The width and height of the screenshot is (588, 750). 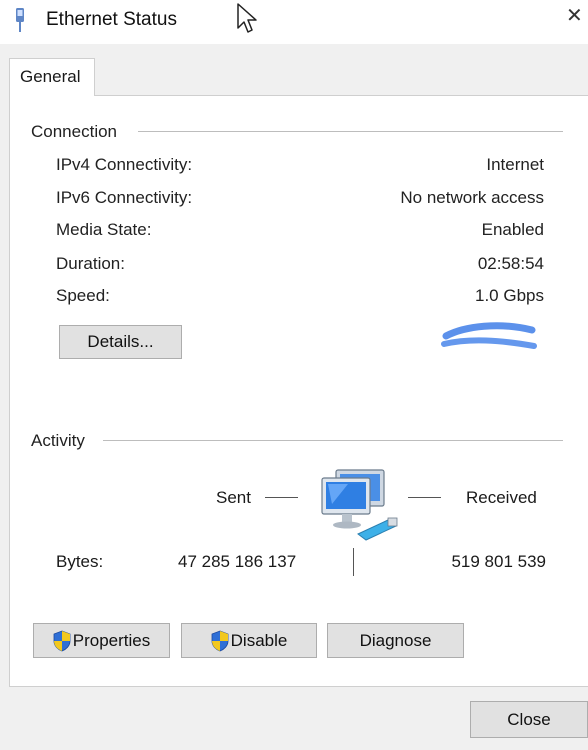 What do you see at coordinates (111, 19) in the screenshot?
I see `window-title: Ethernet Status` at bounding box center [111, 19].